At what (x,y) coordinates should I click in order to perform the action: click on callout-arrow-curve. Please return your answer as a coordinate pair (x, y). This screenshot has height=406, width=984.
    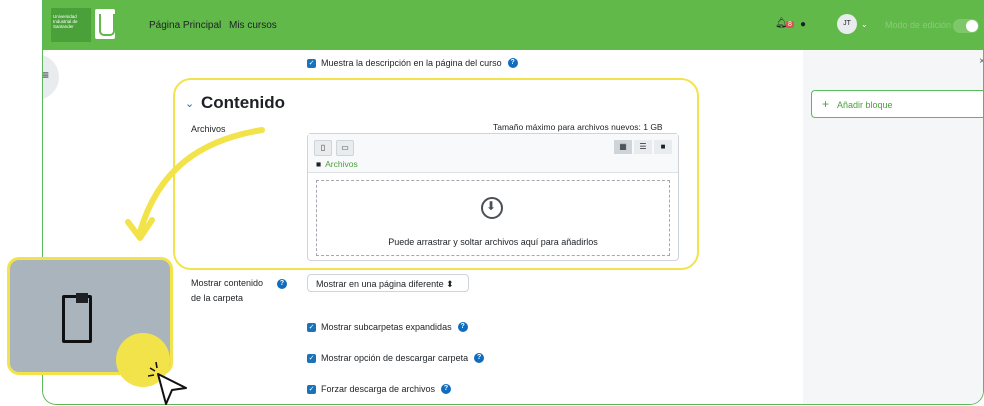
    Looking at the image, I should click on (201, 181).